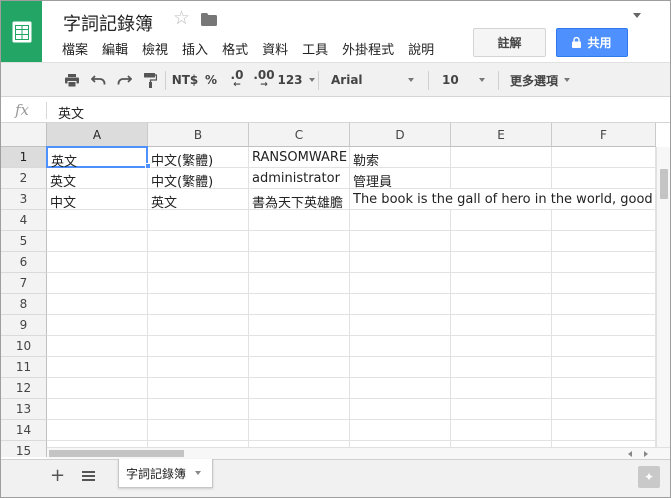  What do you see at coordinates (299, 388) in the screenshot?
I see `cell-c12` at bounding box center [299, 388].